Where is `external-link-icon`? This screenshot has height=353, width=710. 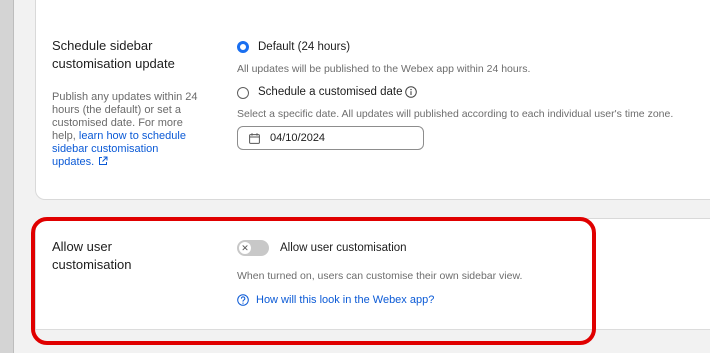
external-link-icon is located at coordinates (103, 160).